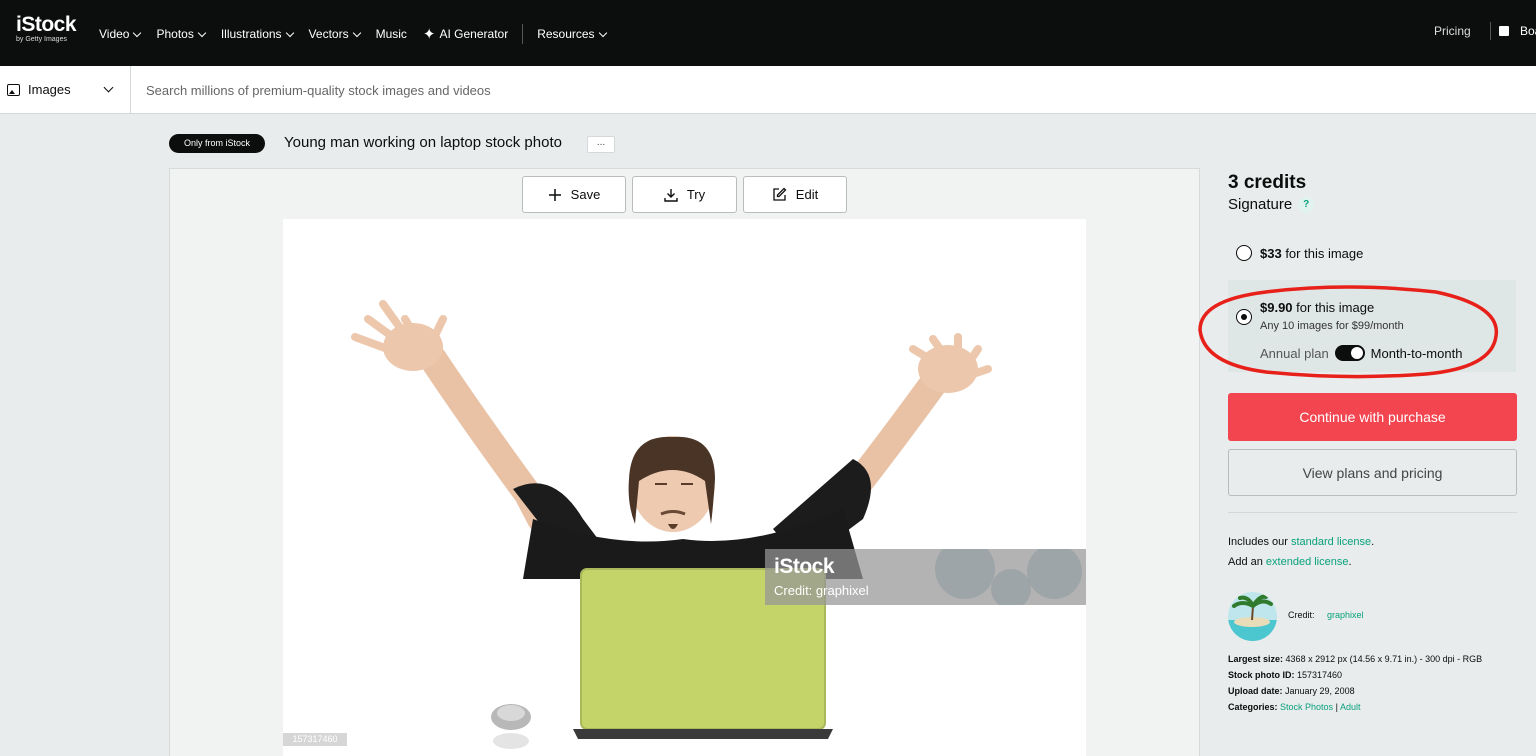 The height and width of the screenshot is (756, 1536). I want to click on search-bar: Images, so click(768, 90).